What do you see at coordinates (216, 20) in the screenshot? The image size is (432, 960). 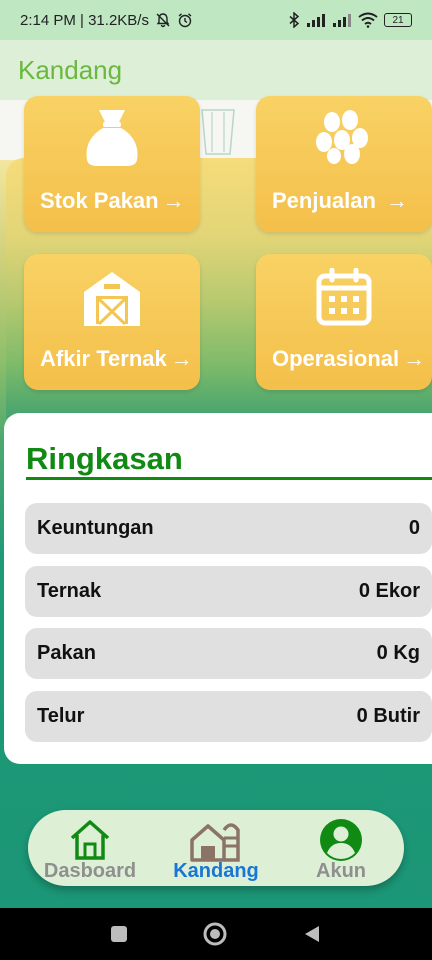 I see `status-bar: 2:14 PM | 31.2KB/s 21` at bounding box center [216, 20].